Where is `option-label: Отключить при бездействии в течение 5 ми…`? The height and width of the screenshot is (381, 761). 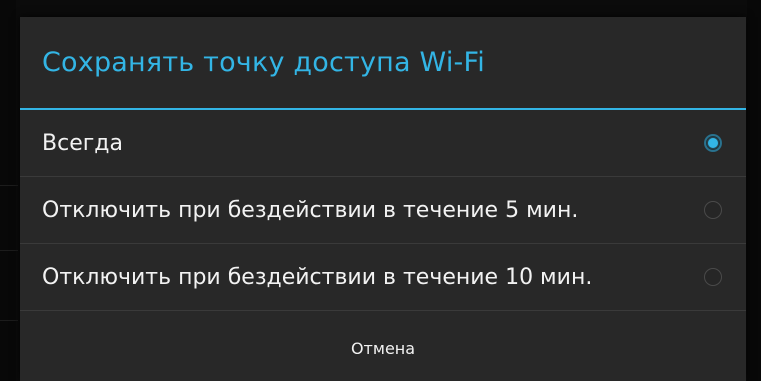
option-label: Отключить при бездействии в течение 5 ми… is located at coordinates (310, 210).